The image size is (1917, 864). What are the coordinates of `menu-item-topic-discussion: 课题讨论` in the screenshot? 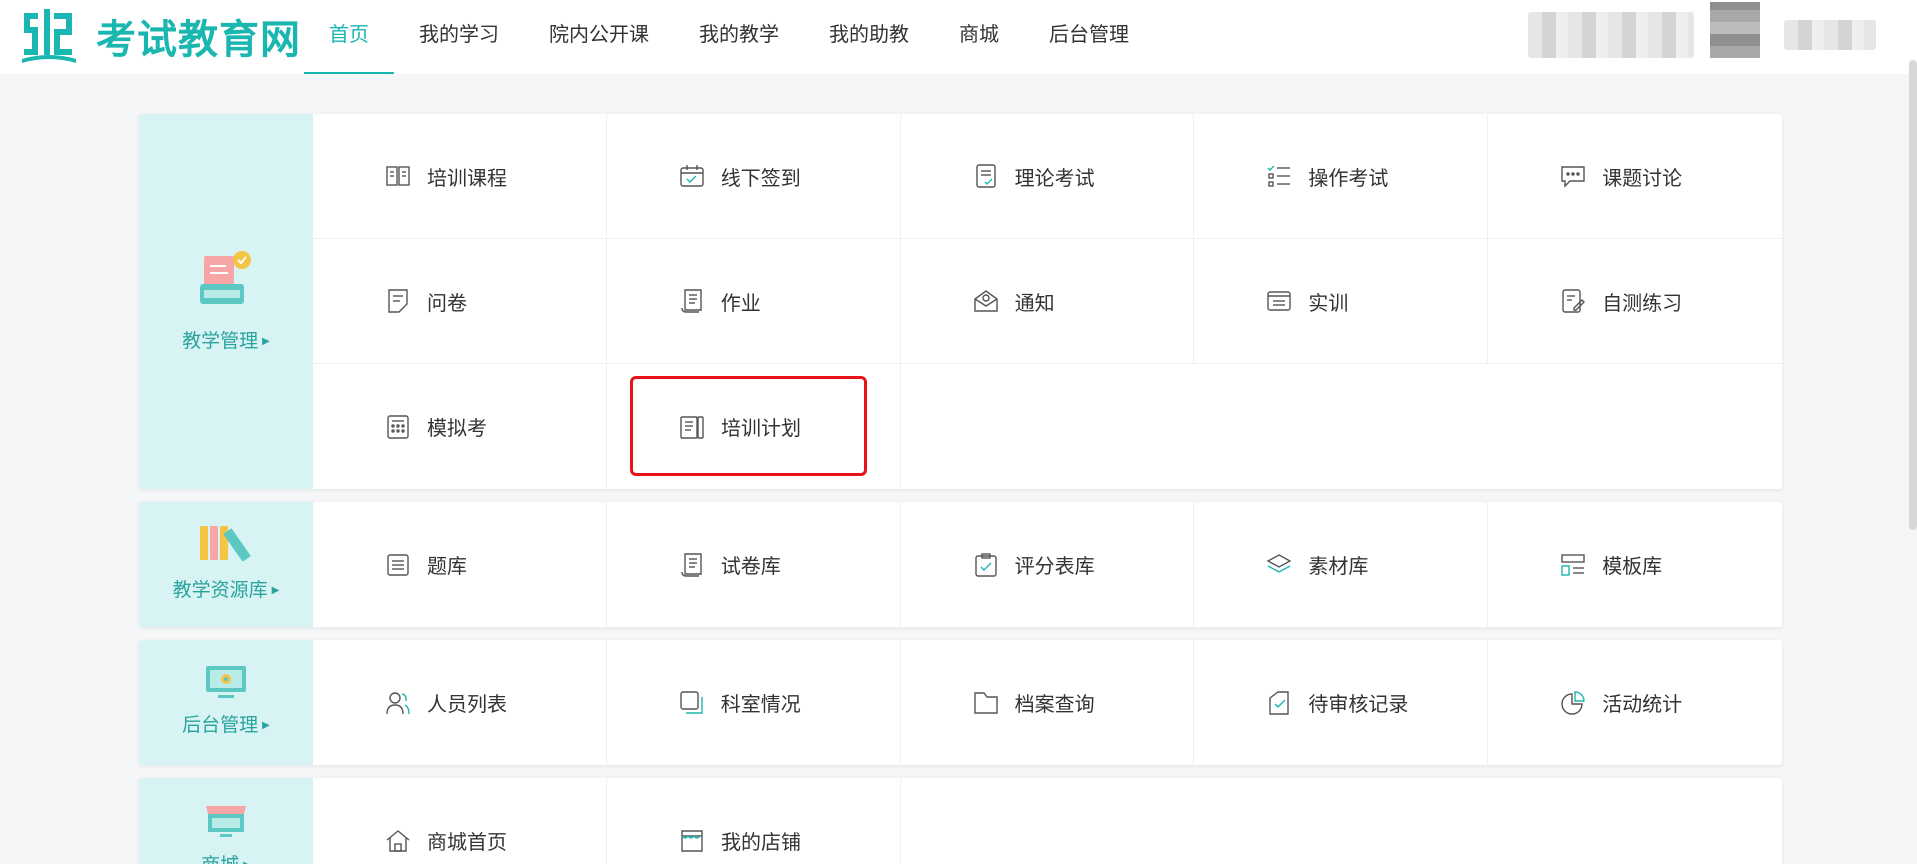 It's located at (1635, 176).